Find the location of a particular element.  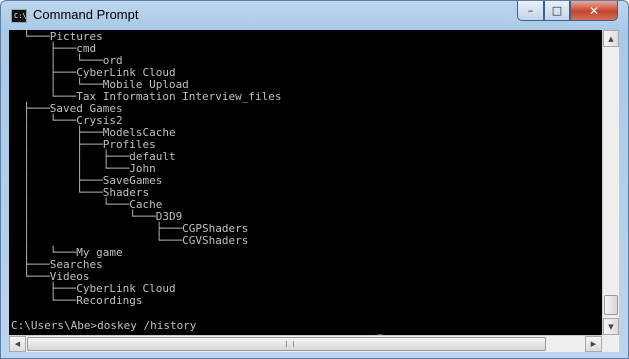

scroll-left-button: ◀ is located at coordinates (17, 344).